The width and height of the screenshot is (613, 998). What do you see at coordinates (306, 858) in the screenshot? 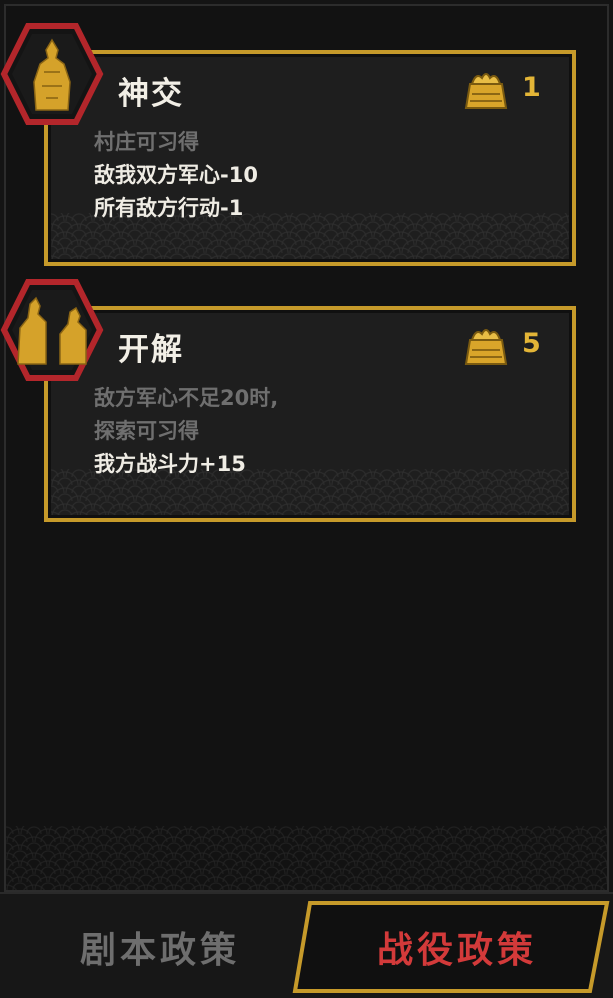
I see `wave-pattern-decoration` at bounding box center [306, 858].